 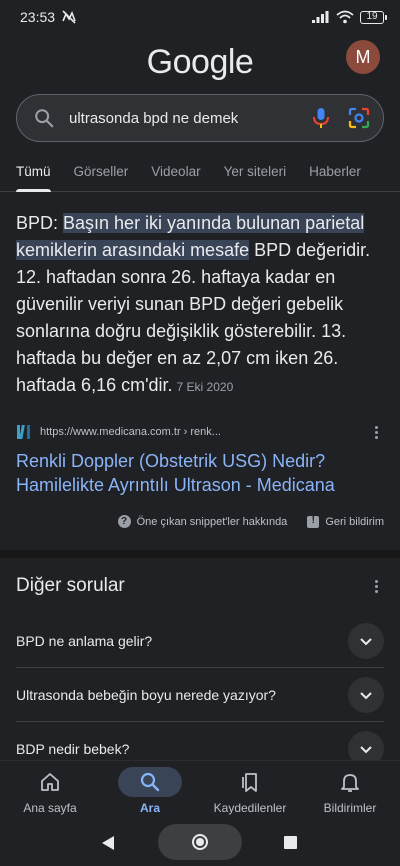 I want to click on battery-icon: 19, so click(x=373, y=17).